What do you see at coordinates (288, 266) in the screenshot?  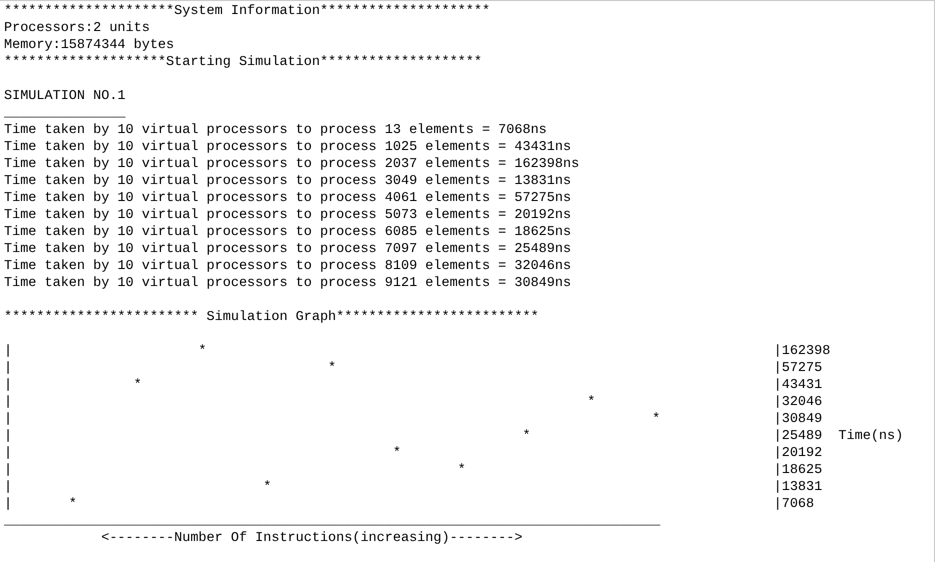 I see `result-line: Time taken by 10 virtual processors to process 8109 elements = 32046ns` at bounding box center [288, 266].